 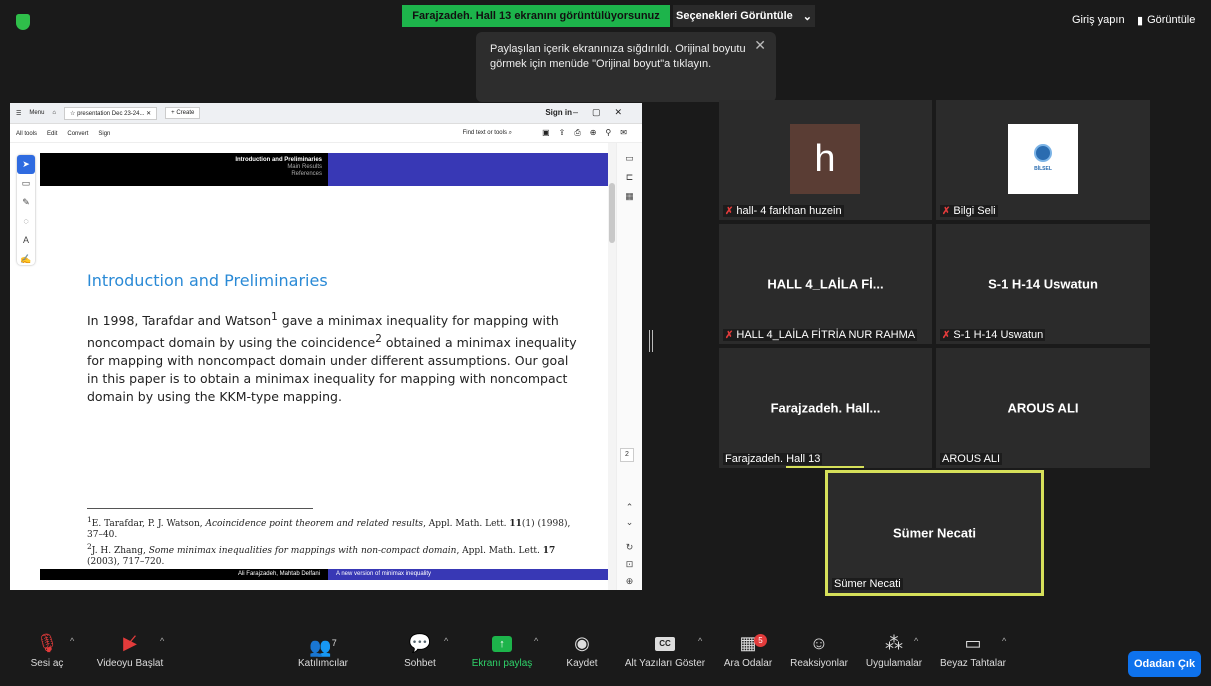 What do you see at coordinates (629, 177) in the screenshot?
I see `bookmark-panel-icon: ⊏` at bounding box center [629, 177].